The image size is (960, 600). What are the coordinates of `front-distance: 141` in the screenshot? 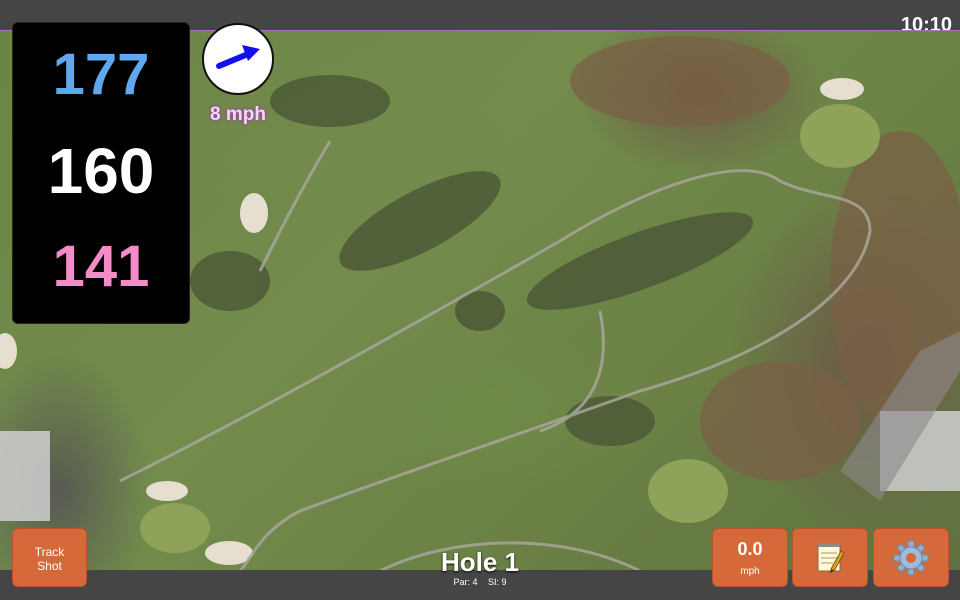 It's located at (101, 266).